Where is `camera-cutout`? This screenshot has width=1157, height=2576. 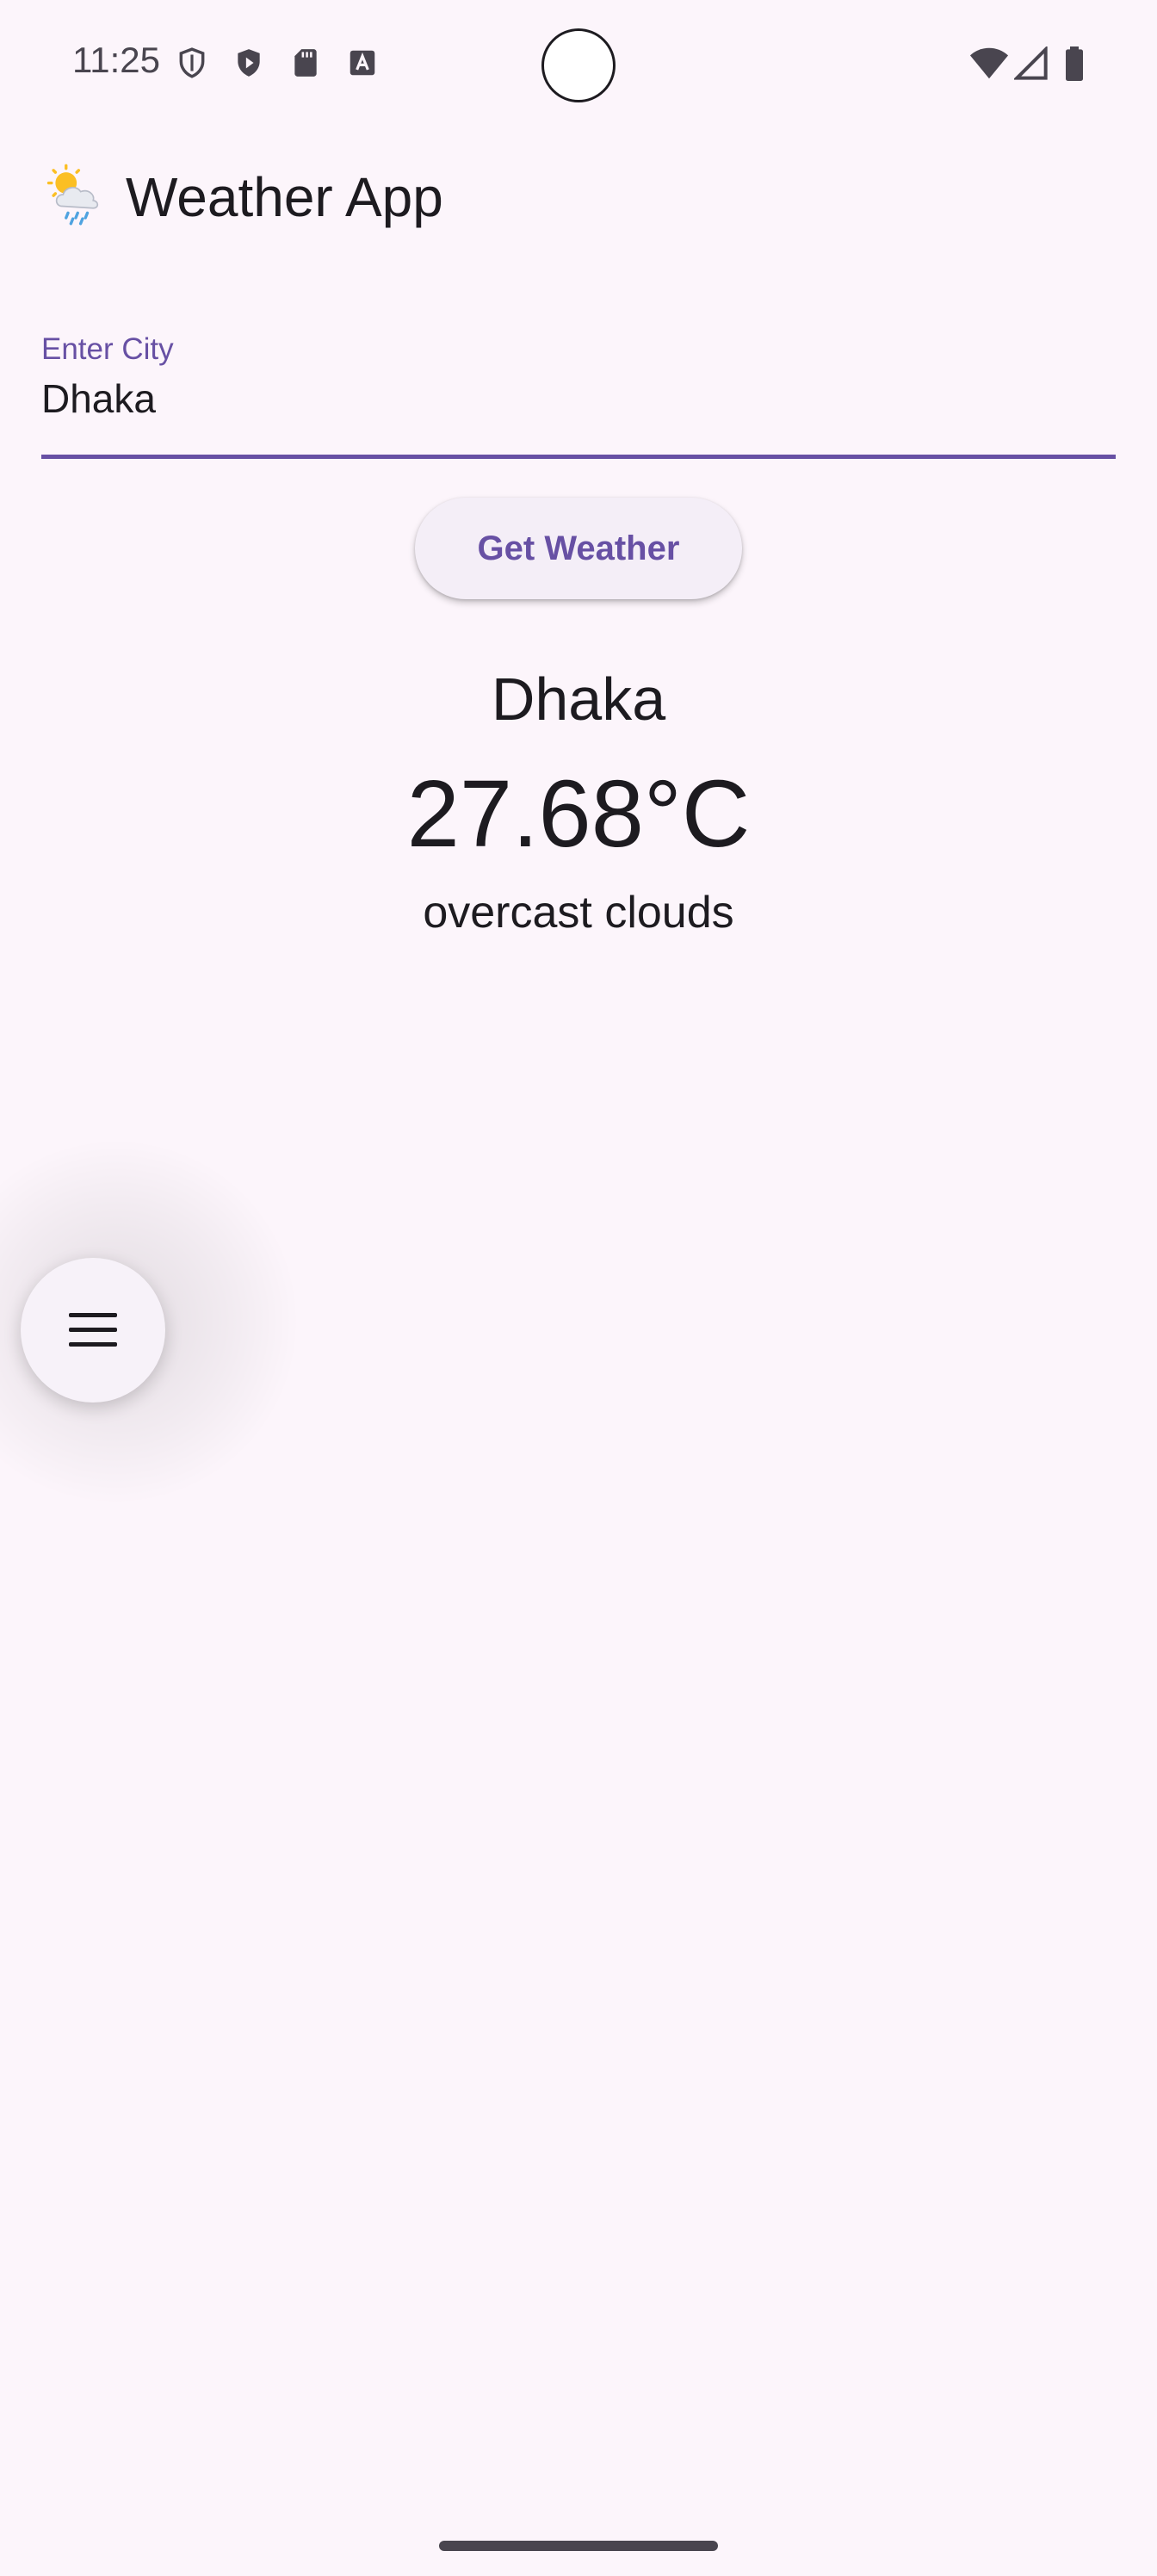 camera-cutout is located at coordinates (579, 65).